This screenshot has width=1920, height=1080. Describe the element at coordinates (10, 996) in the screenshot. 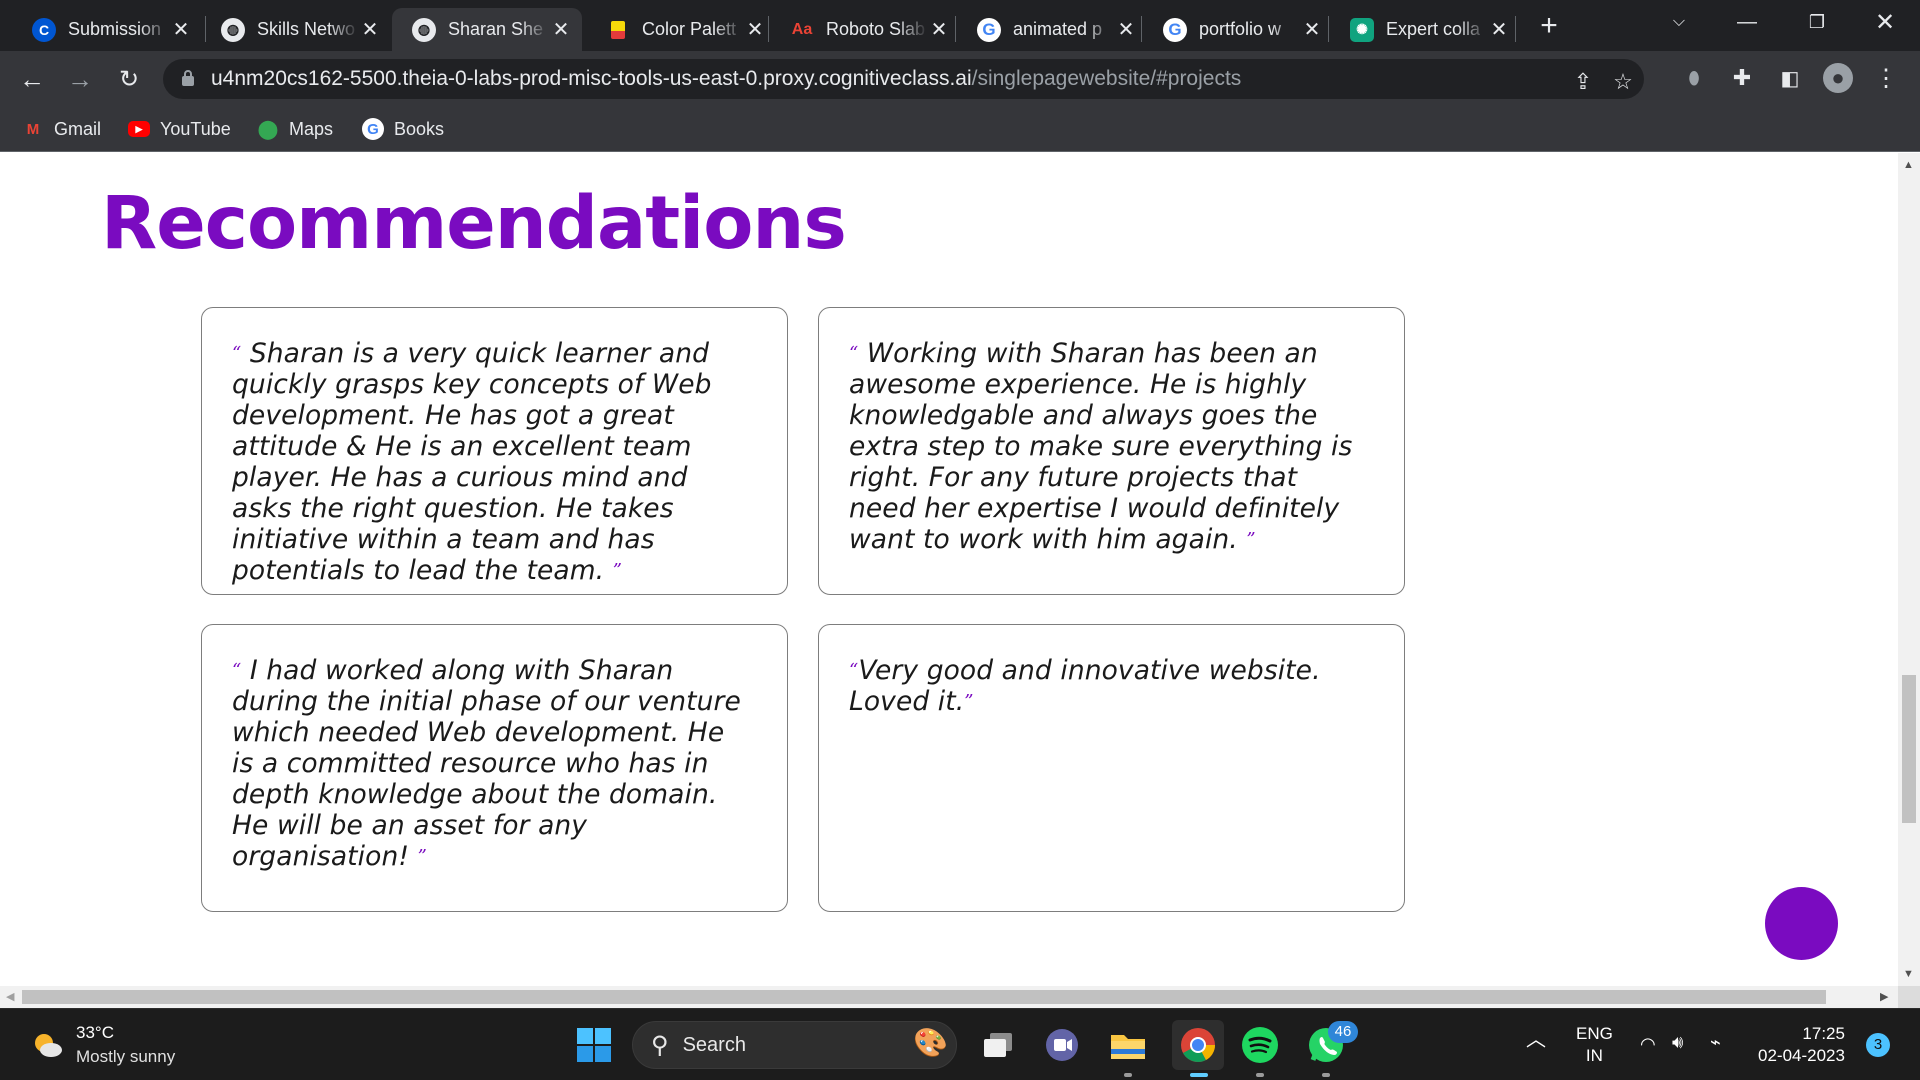

I see `scroll-left-arrow-icon: ◀` at that location.